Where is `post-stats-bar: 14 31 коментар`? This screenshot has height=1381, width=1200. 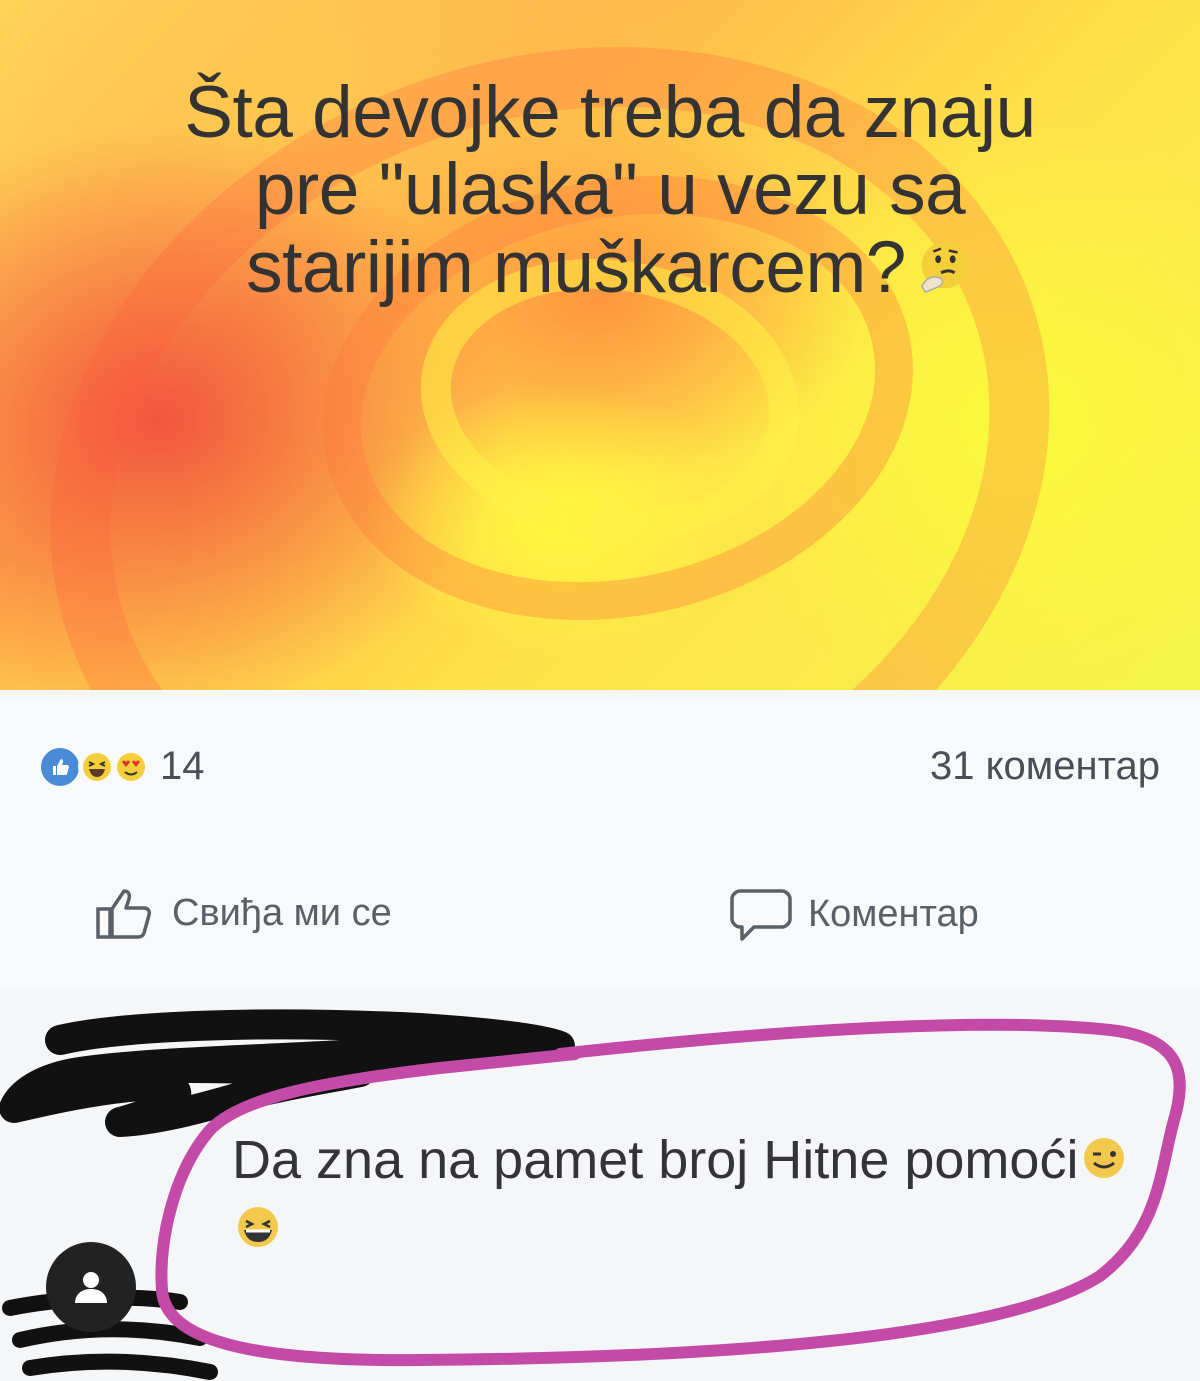
post-stats-bar: 14 31 коментар is located at coordinates (600, 765).